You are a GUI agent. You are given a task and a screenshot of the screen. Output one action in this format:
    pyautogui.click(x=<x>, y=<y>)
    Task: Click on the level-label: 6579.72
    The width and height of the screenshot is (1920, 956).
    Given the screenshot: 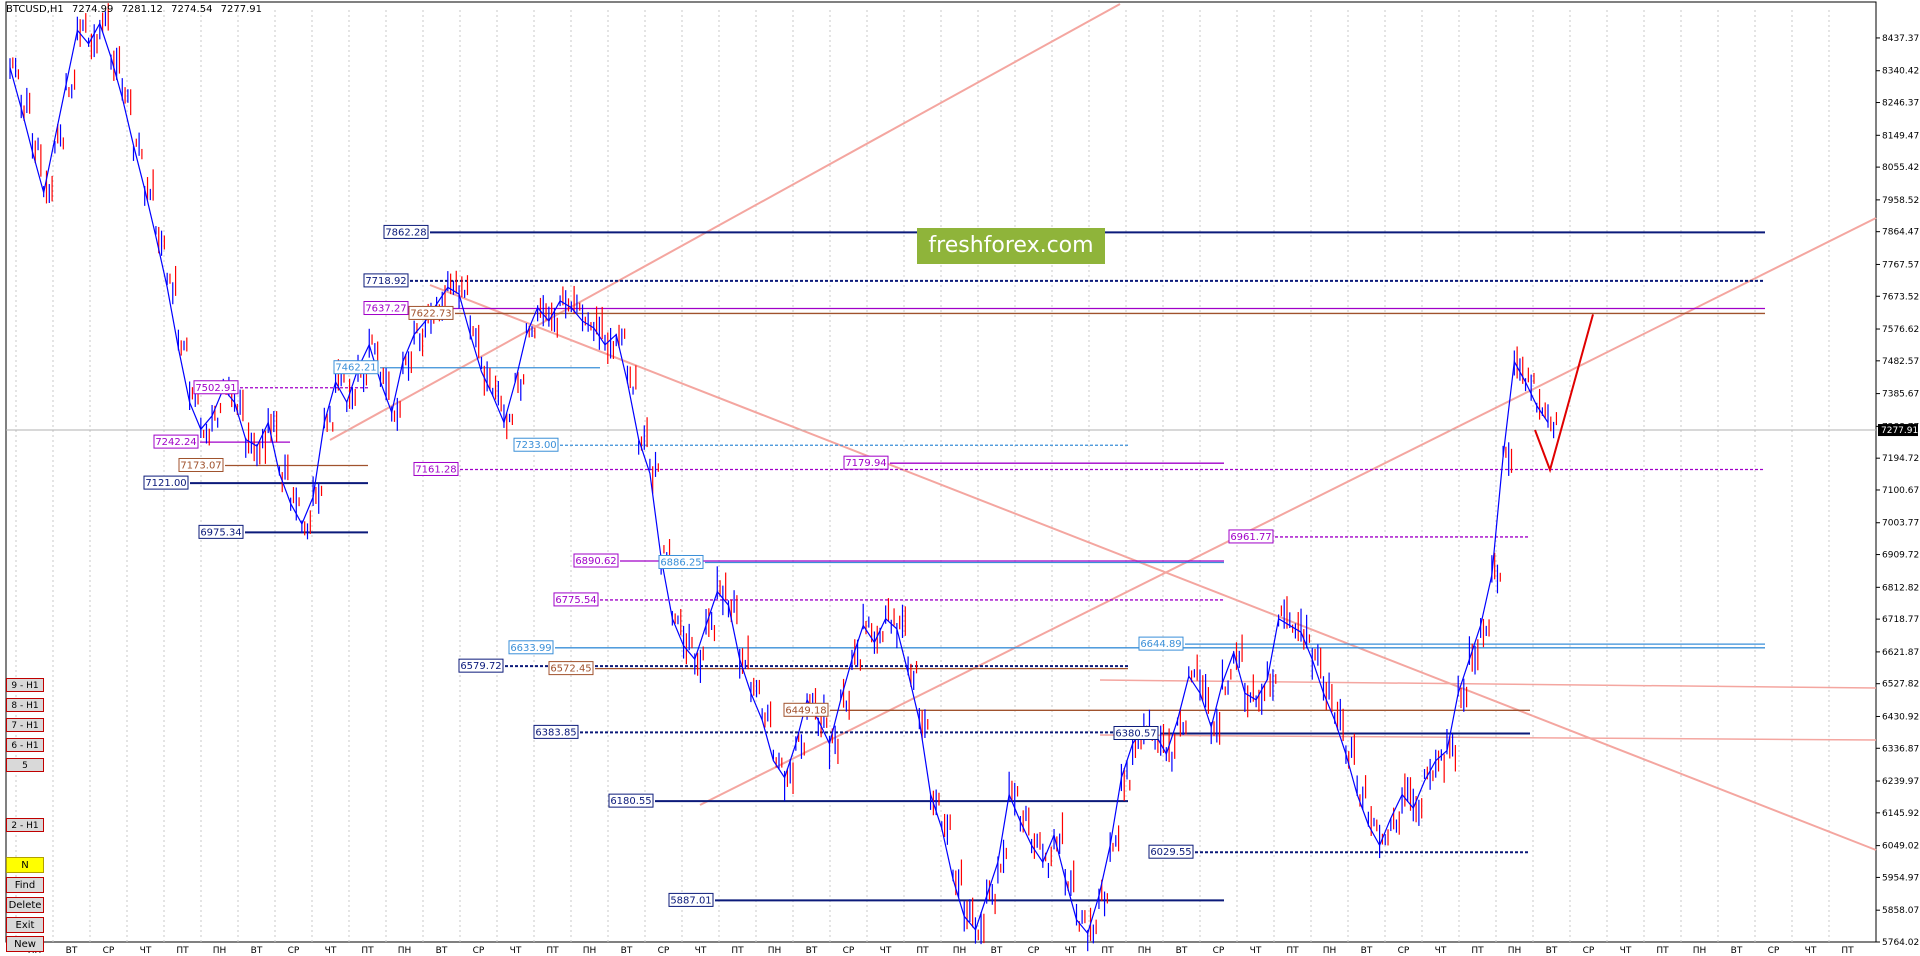 What is the action you would take?
    pyautogui.click(x=480, y=666)
    